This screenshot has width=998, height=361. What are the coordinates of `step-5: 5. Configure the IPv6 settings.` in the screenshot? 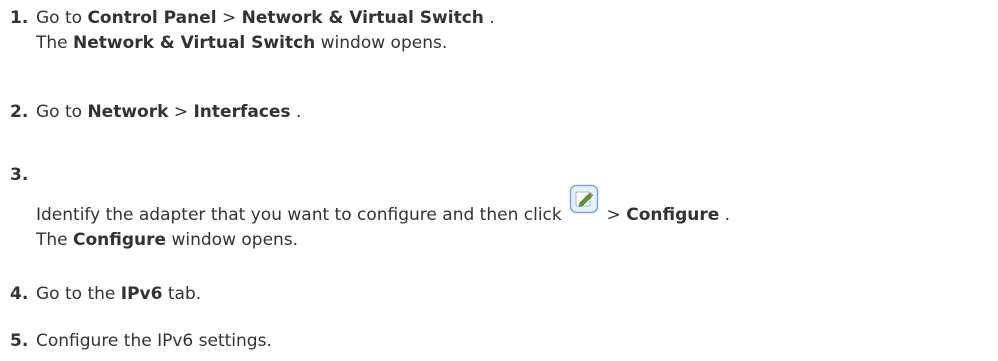 It's located at (141, 341).